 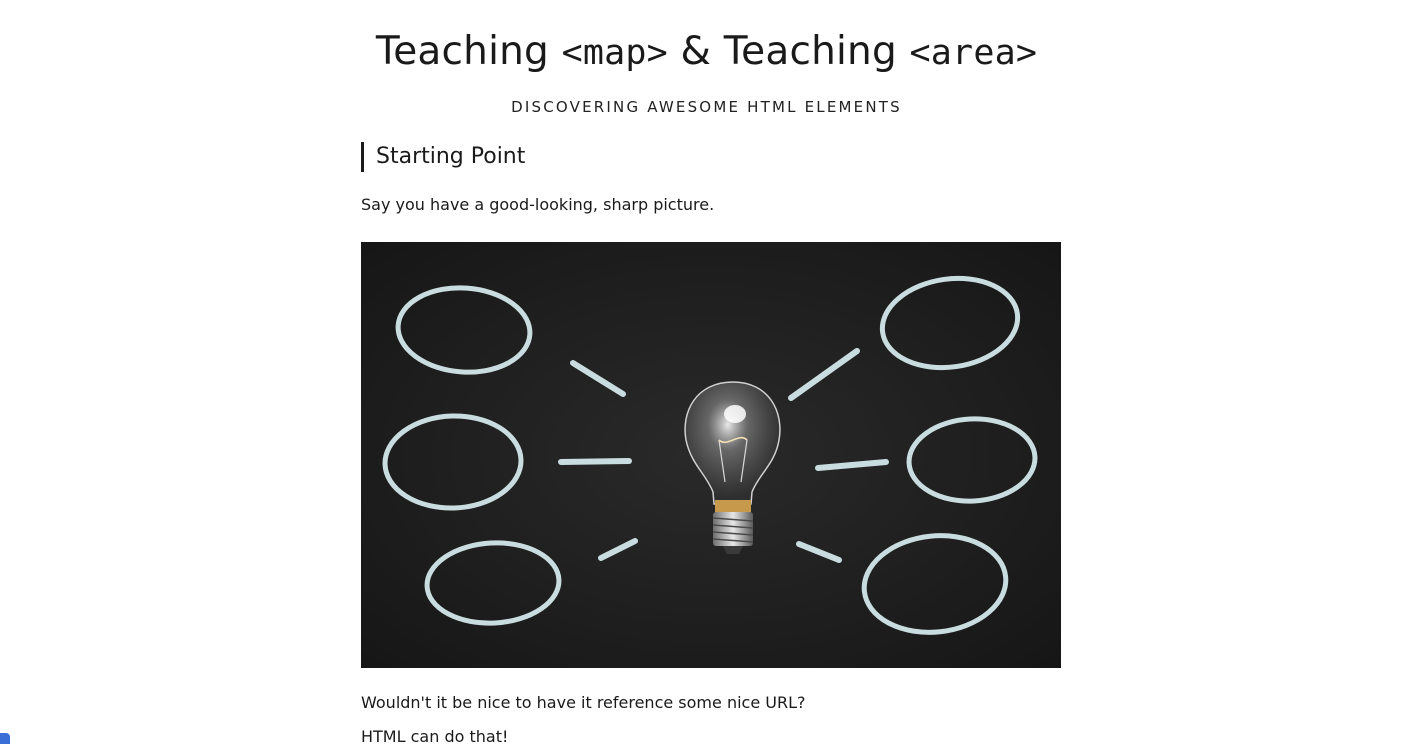 I want to click on feedback-tab, so click(x=5, y=738).